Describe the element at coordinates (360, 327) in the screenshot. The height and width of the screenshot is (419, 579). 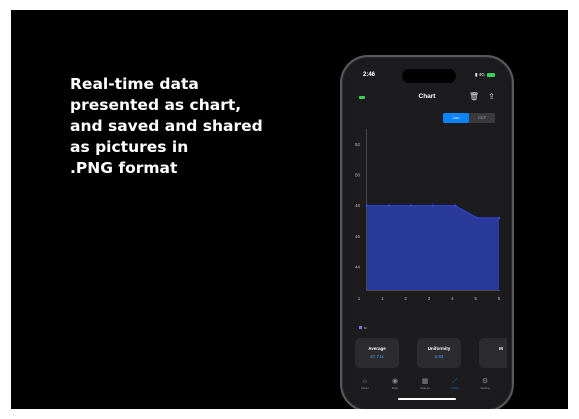
I see `legend-swatch` at that location.